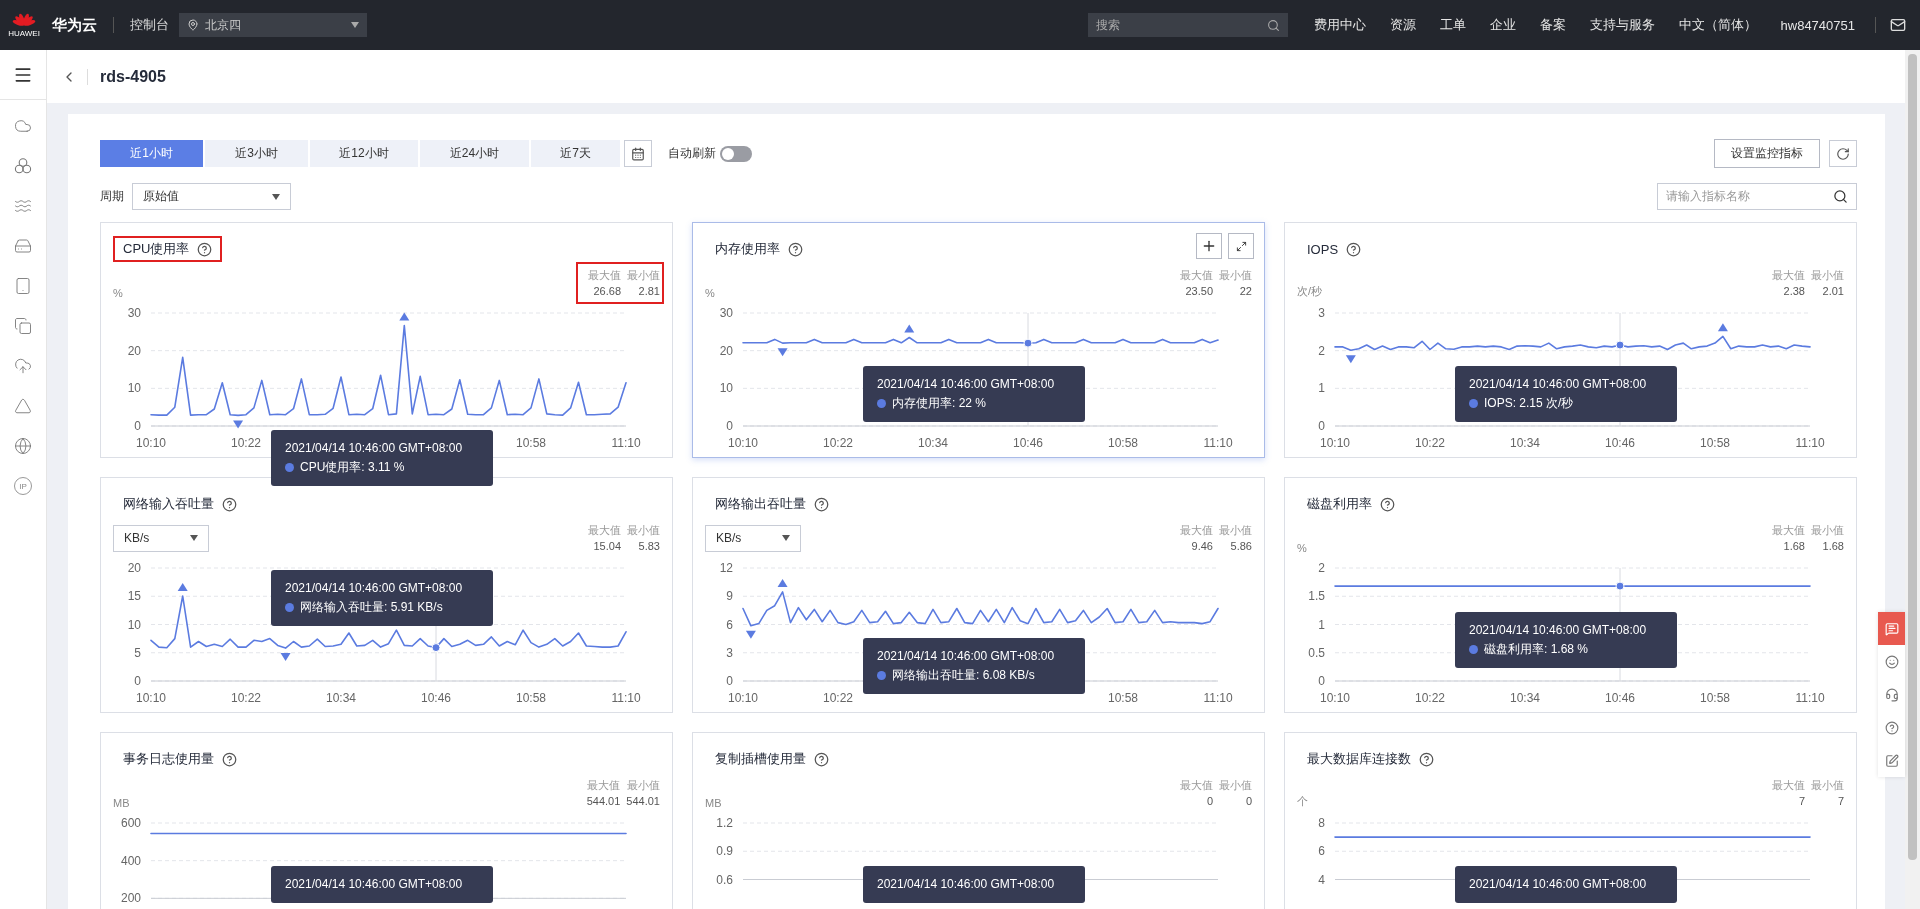  I want to click on y-tick-label: 1.5, so click(1316, 596).